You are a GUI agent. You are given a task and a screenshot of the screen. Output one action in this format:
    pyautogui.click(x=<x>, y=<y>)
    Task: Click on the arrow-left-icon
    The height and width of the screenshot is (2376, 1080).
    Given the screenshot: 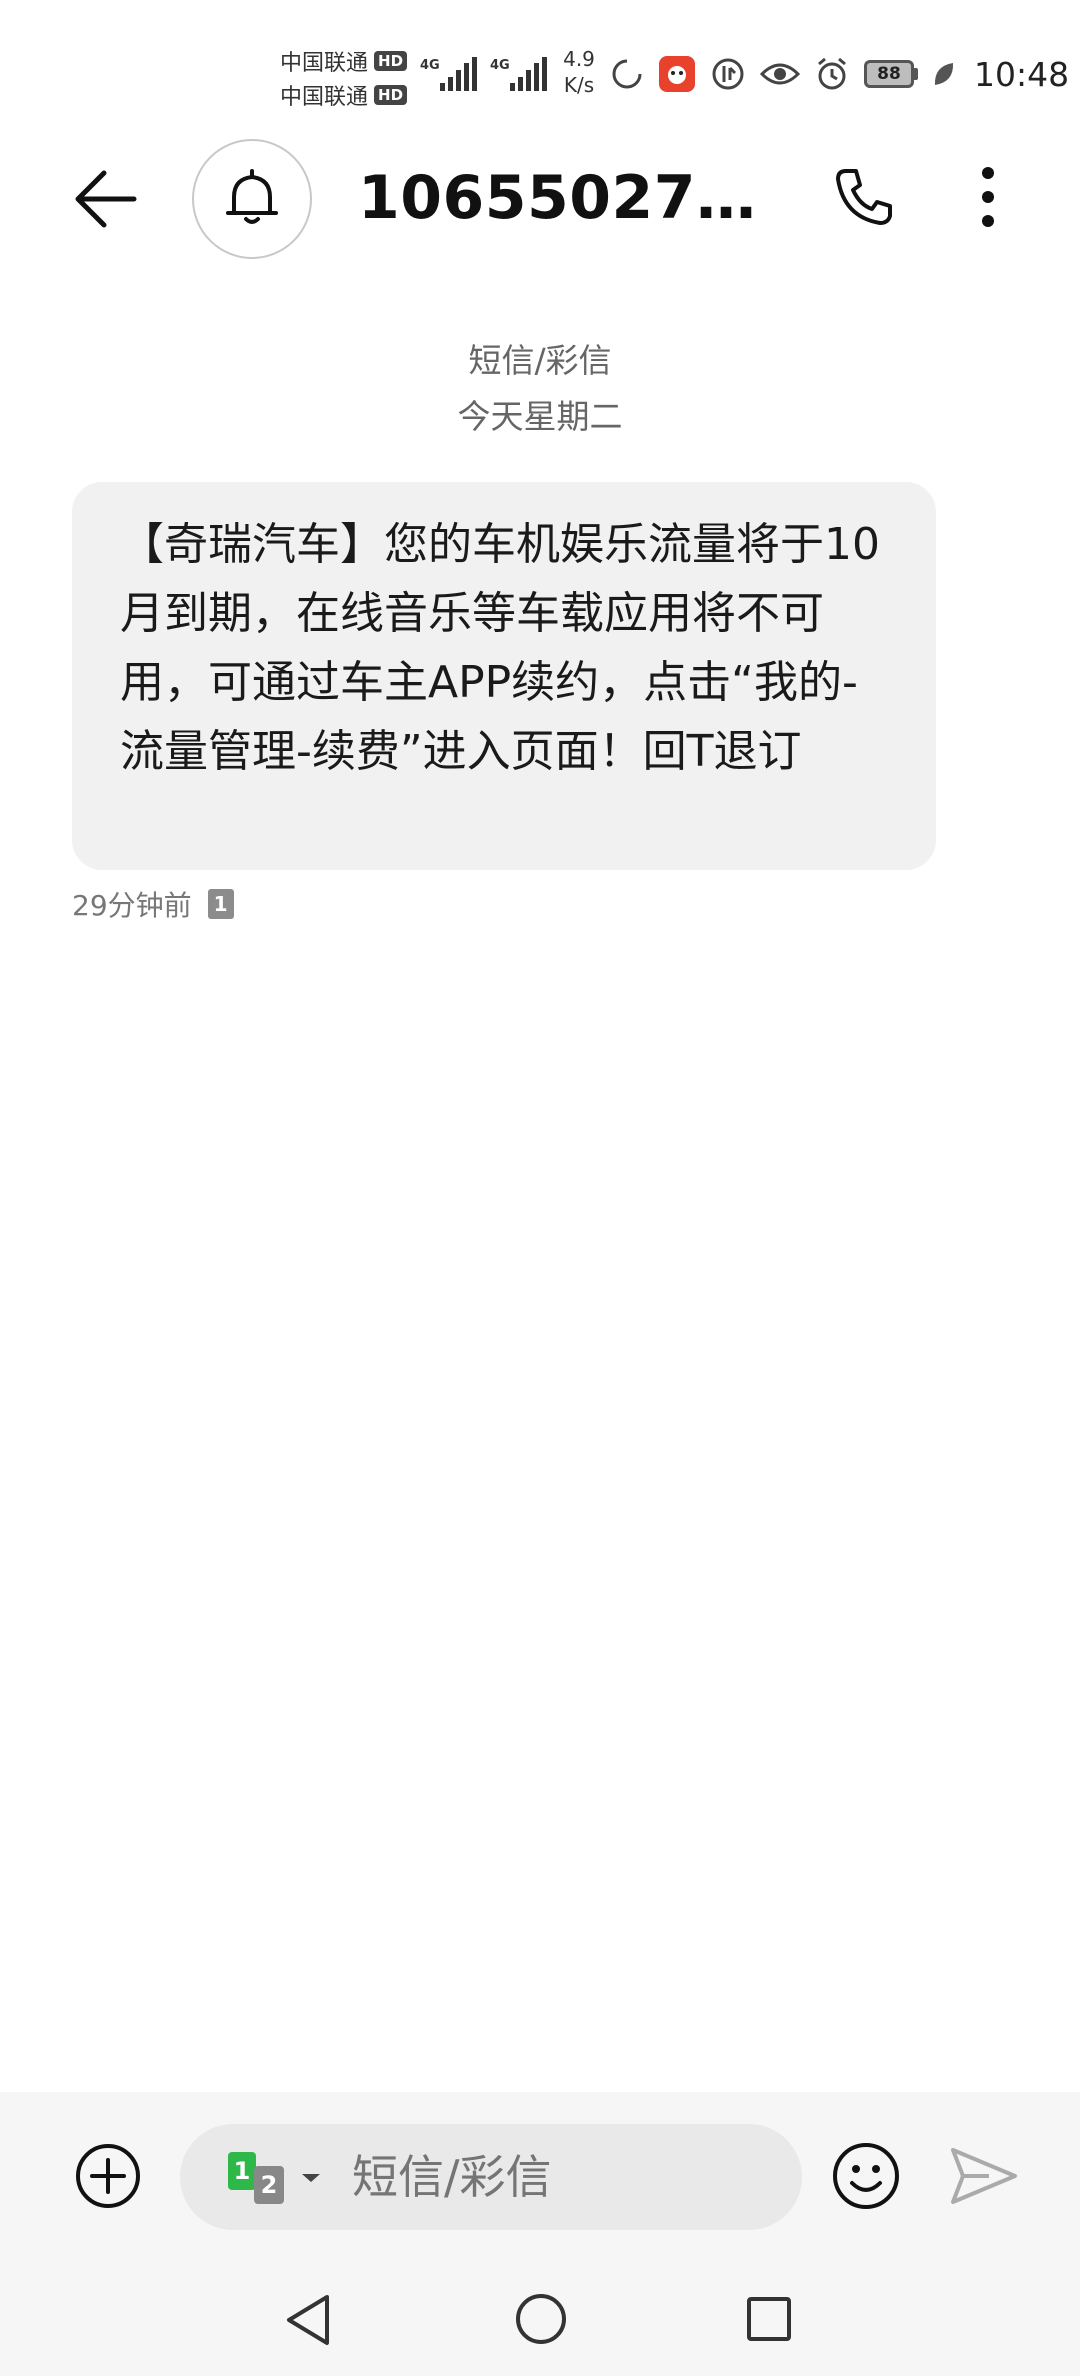 What is the action you would take?
    pyautogui.click(x=106, y=199)
    